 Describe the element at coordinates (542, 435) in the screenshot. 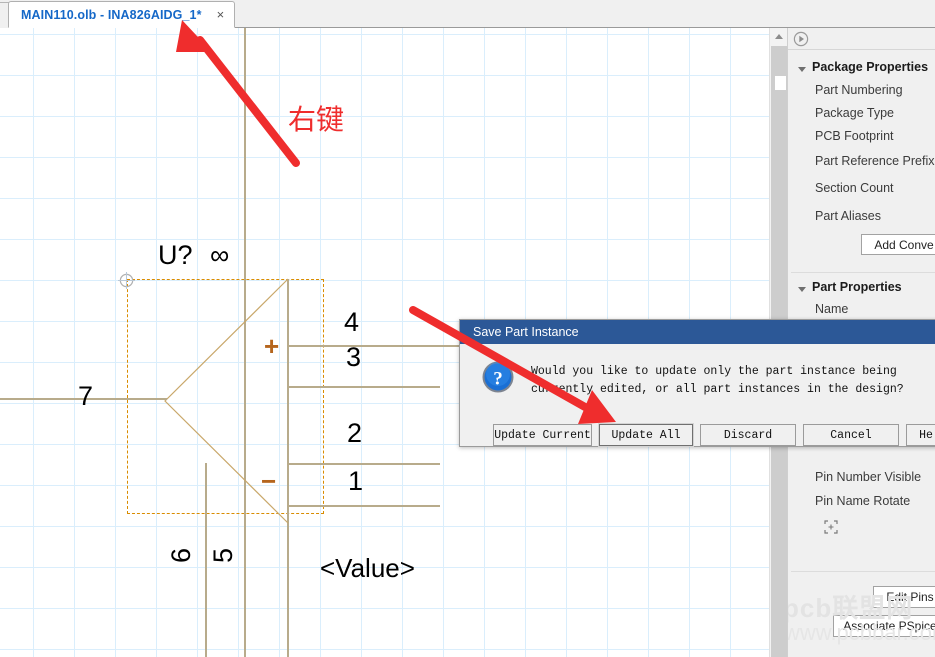

I see `dialog-button-update-current: Update Current` at that location.